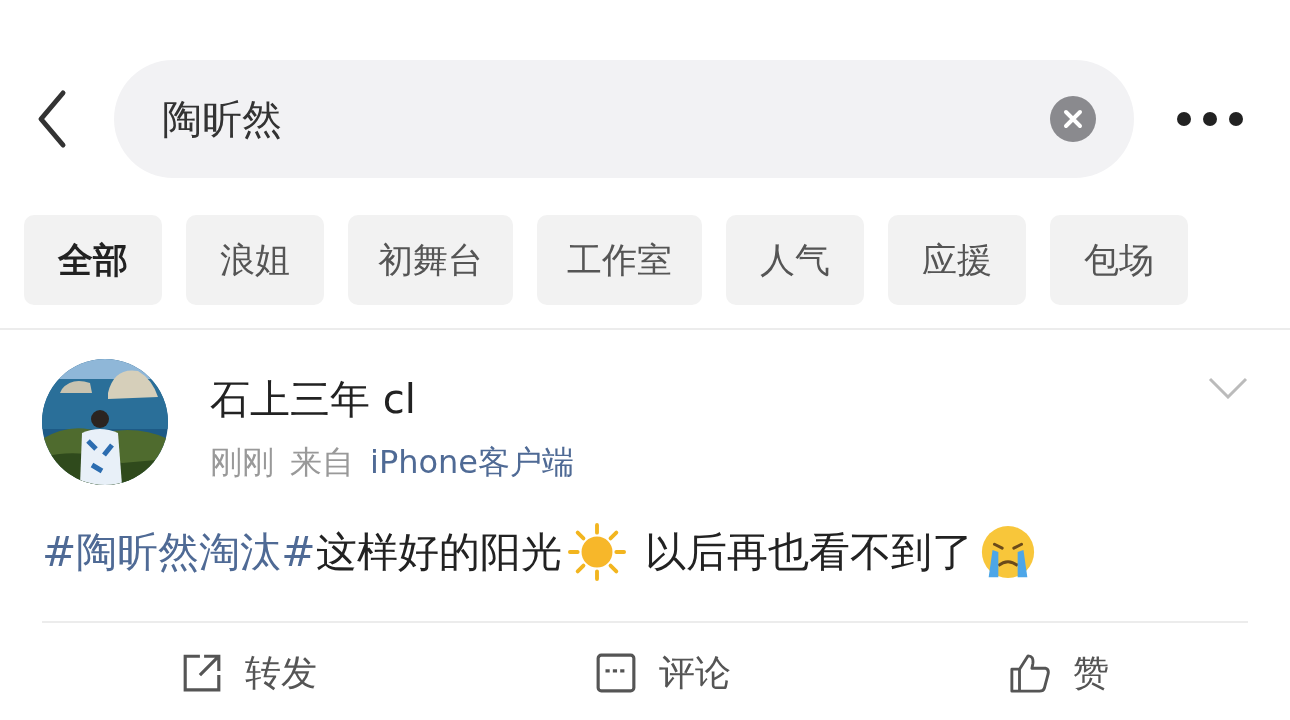  What do you see at coordinates (472, 463) in the screenshot?
I see `source-link: iPhone客户端` at bounding box center [472, 463].